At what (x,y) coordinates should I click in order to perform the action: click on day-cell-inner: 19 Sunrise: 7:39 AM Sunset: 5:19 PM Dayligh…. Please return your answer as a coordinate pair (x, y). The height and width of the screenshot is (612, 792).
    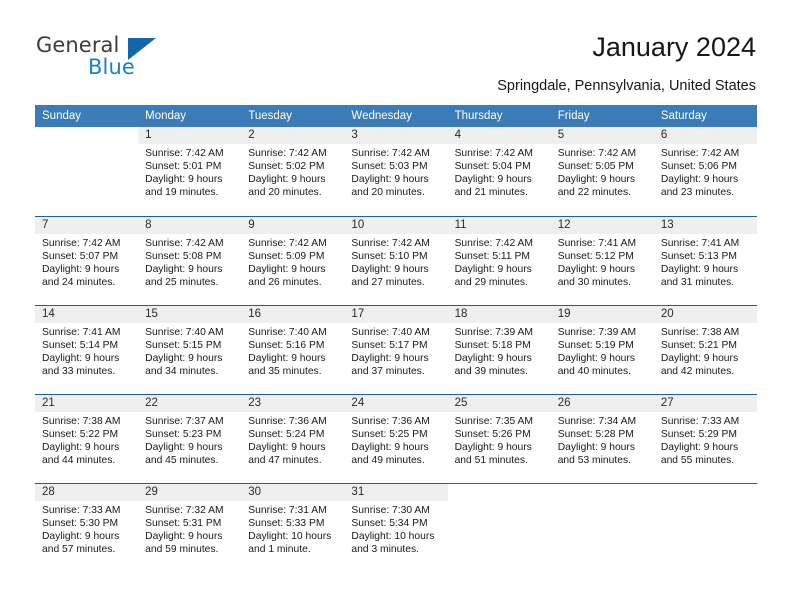
    Looking at the image, I should click on (602, 349).